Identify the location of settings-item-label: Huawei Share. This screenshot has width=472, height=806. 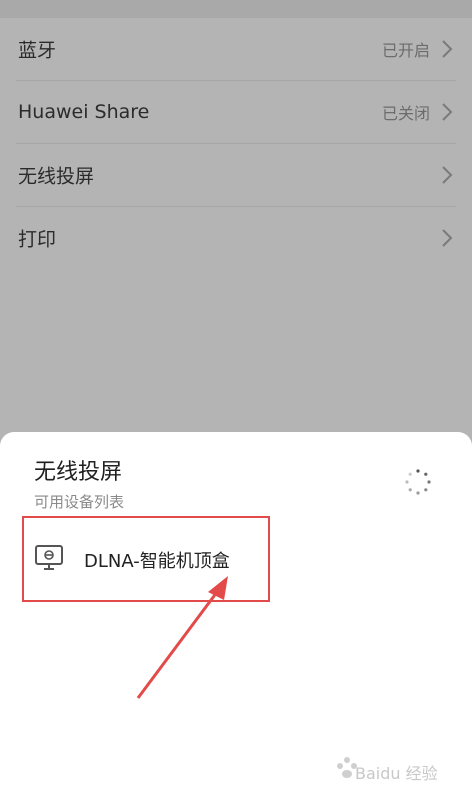
(84, 112).